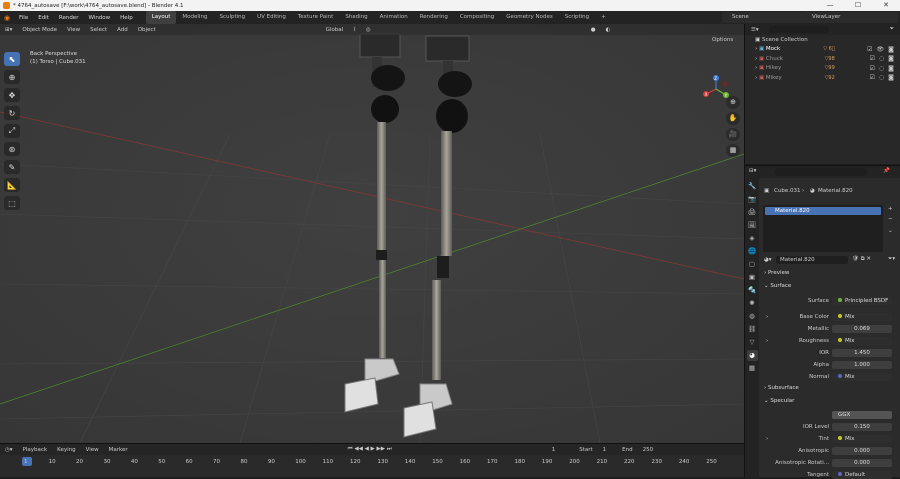  I want to click on tab-shading: Shading, so click(356, 17).